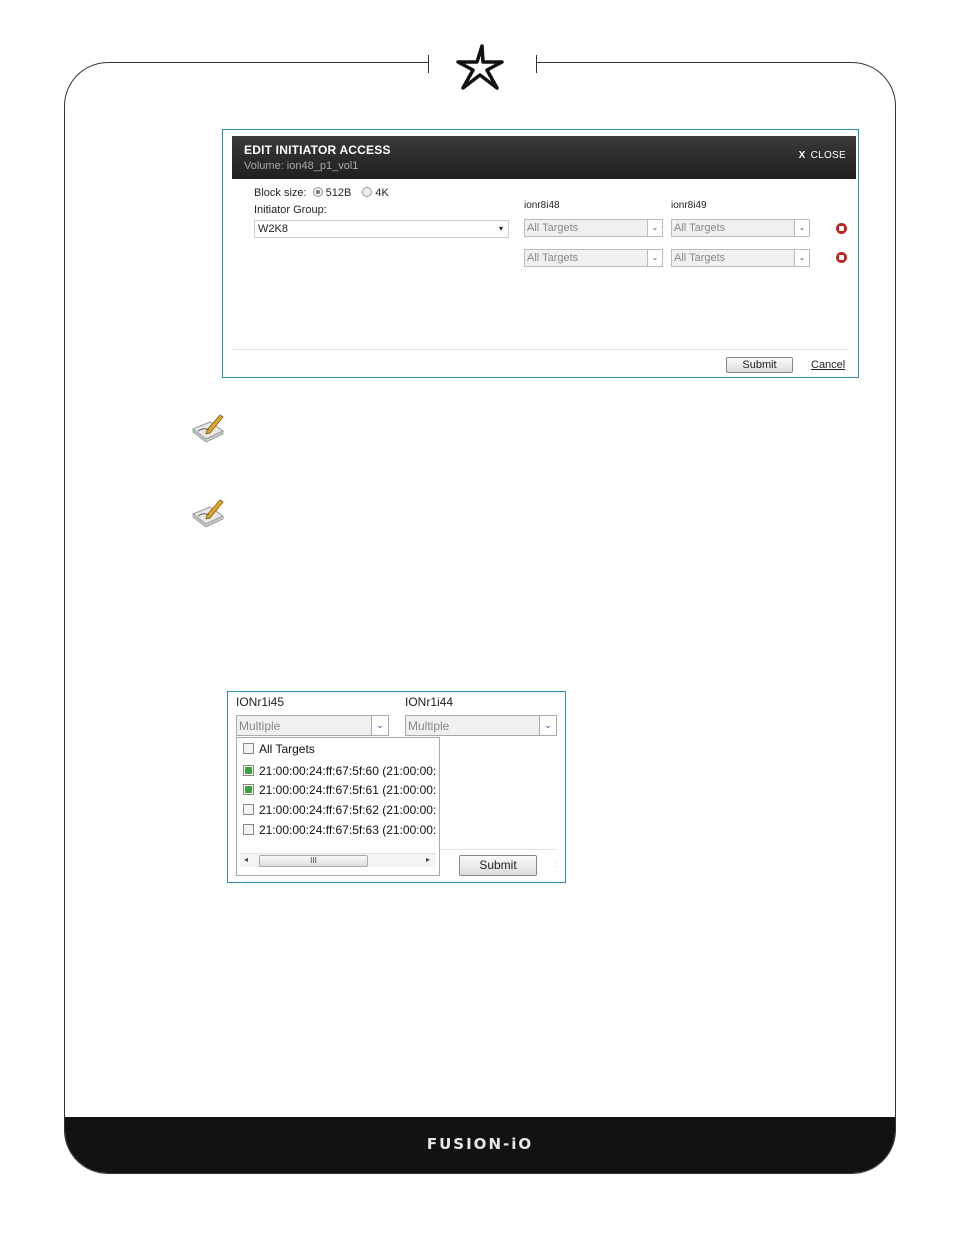 The image size is (954, 1235). What do you see at coordinates (593, 228) in the screenshot?
I see `target-select-r1-c1: All Targets ⌄` at bounding box center [593, 228].